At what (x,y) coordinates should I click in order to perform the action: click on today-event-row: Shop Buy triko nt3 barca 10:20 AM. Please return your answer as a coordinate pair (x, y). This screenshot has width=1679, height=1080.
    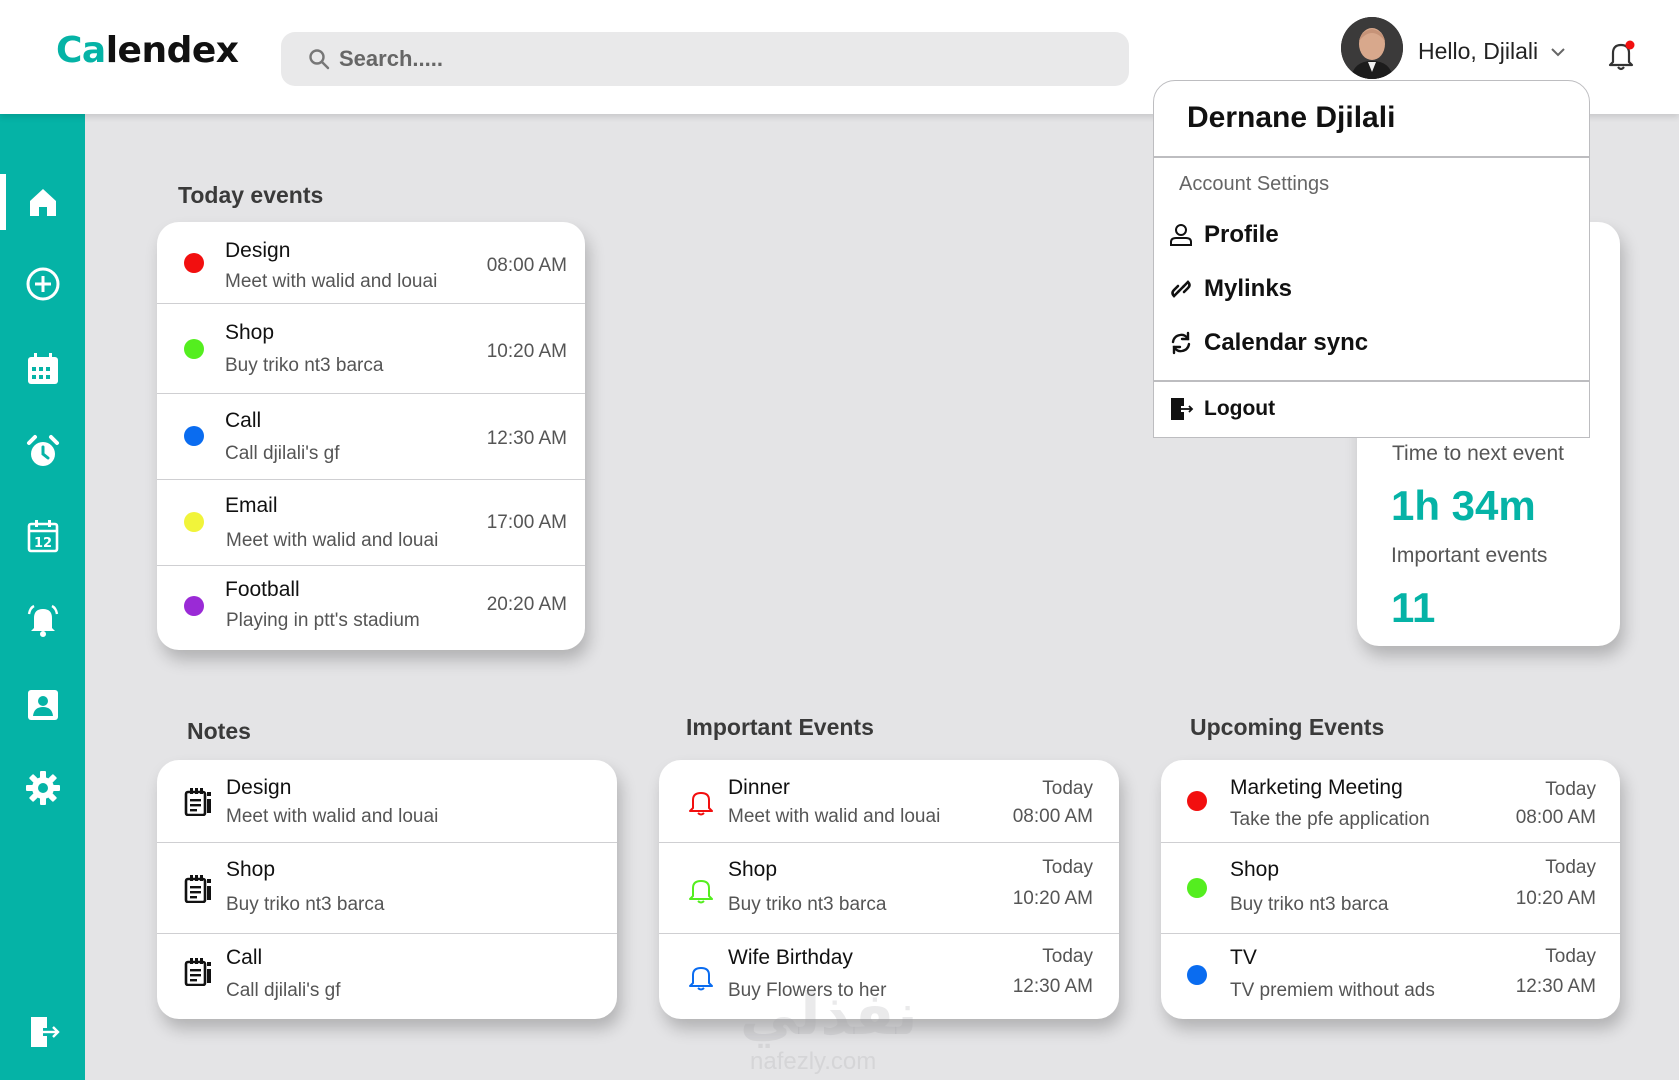
    Looking at the image, I should click on (371, 349).